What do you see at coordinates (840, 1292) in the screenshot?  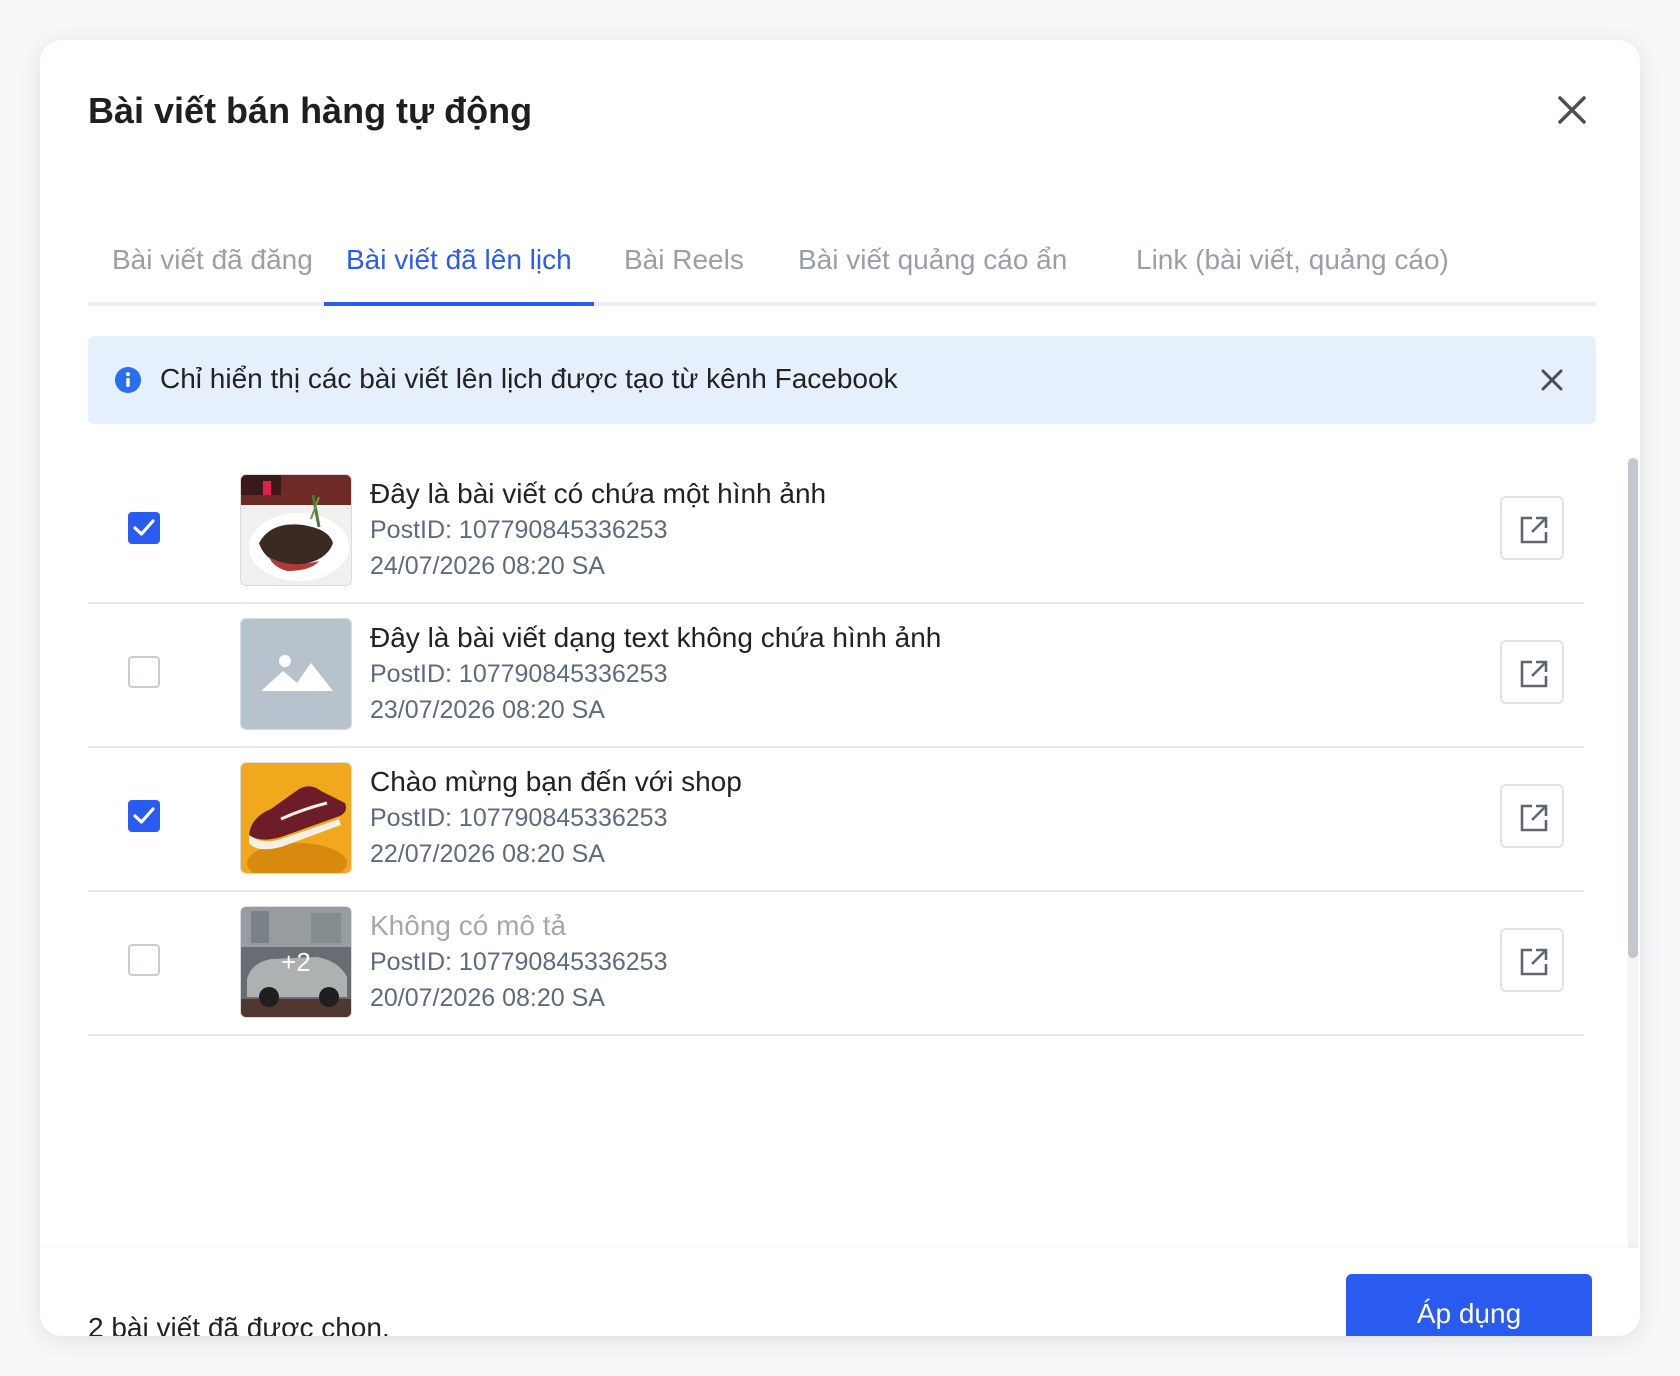 I see `dialog-footer: 2 bài viết đã được chọn. Áp dụng` at bounding box center [840, 1292].